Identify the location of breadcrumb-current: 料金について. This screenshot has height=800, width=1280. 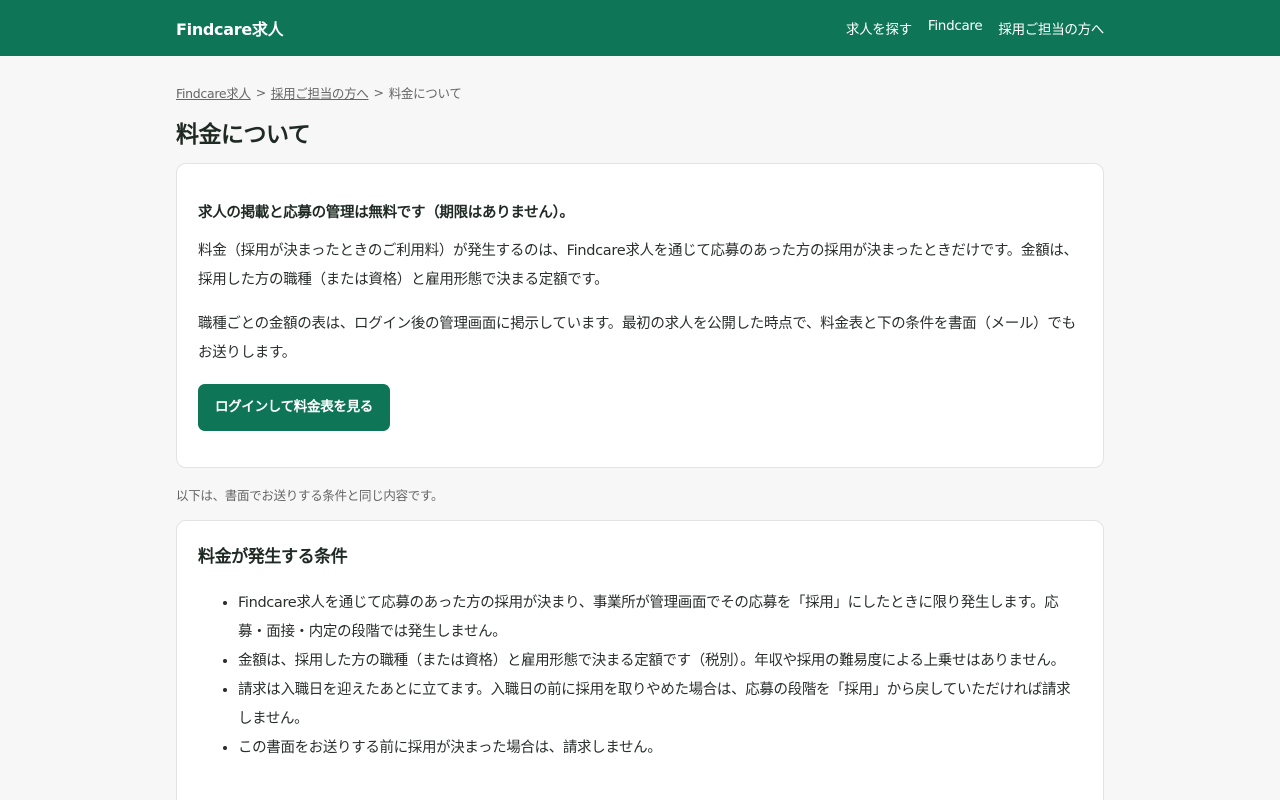
(425, 93).